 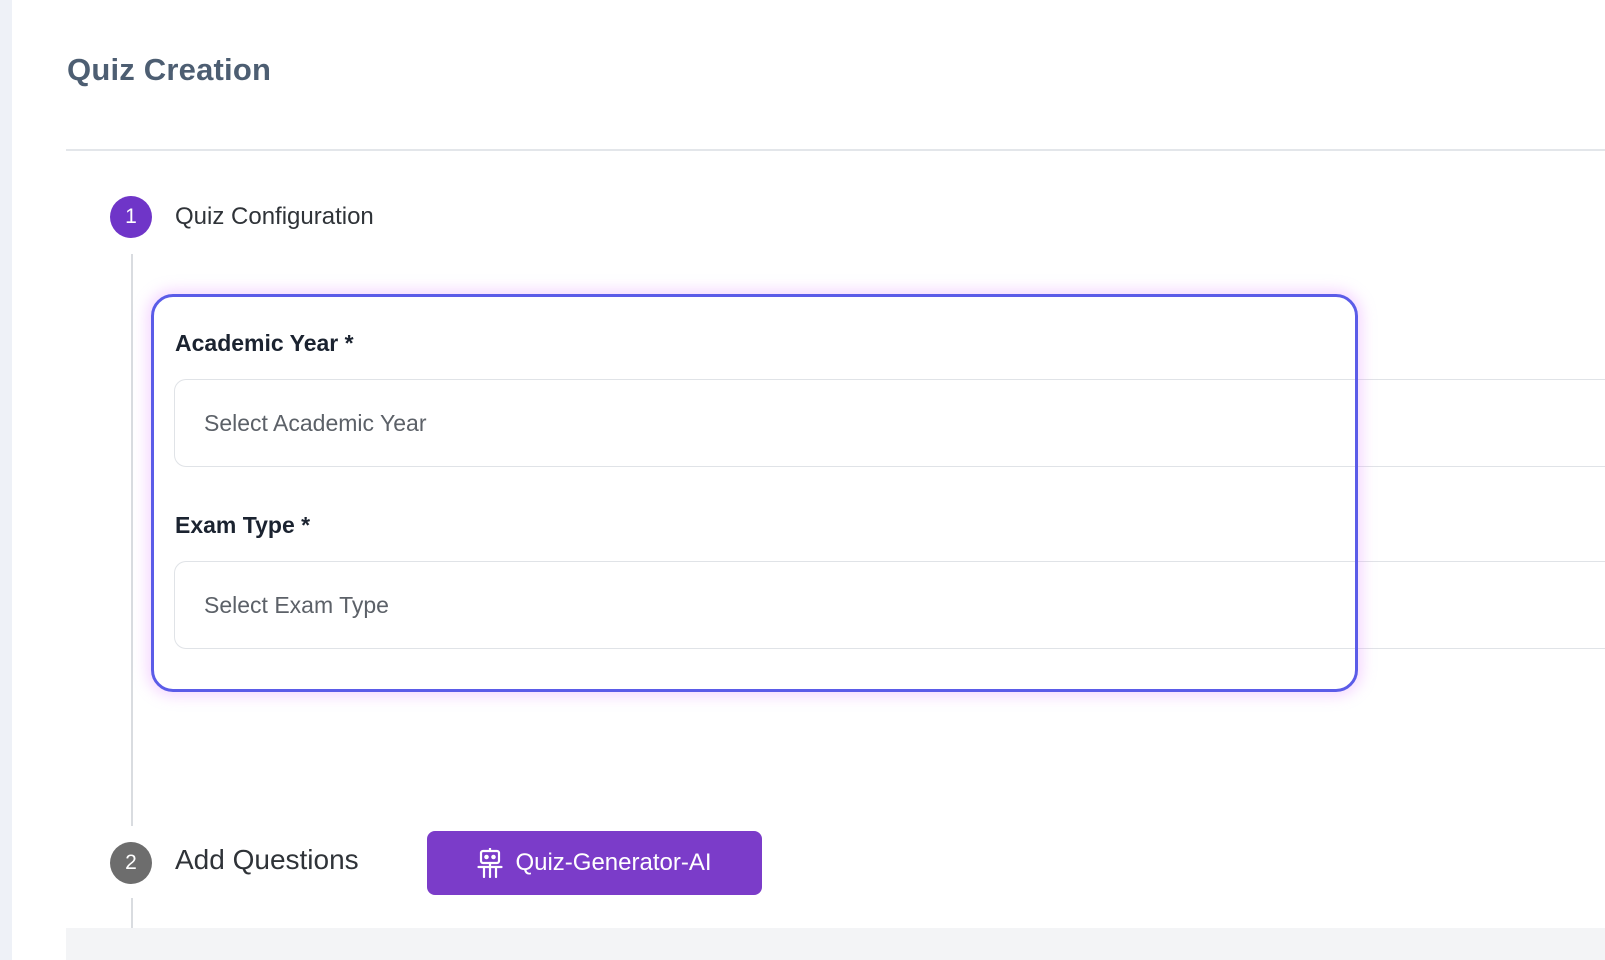 What do you see at coordinates (315, 422) in the screenshot?
I see `academic-year-placeholder: Select Academic Year` at bounding box center [315, 422].